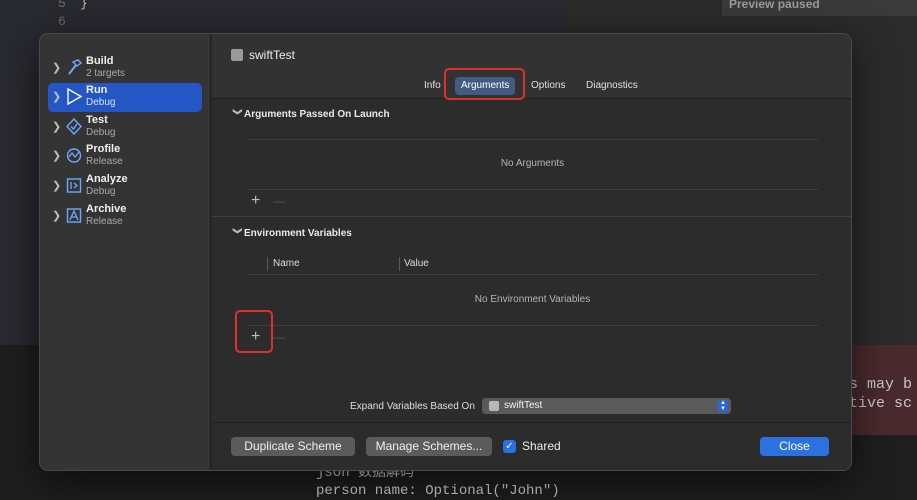 The image size is (917, 500). What do you see at coordinates (279, 201) in the screenshot?
I see `remove-argument-button: —` at bounding box center [279, 201].